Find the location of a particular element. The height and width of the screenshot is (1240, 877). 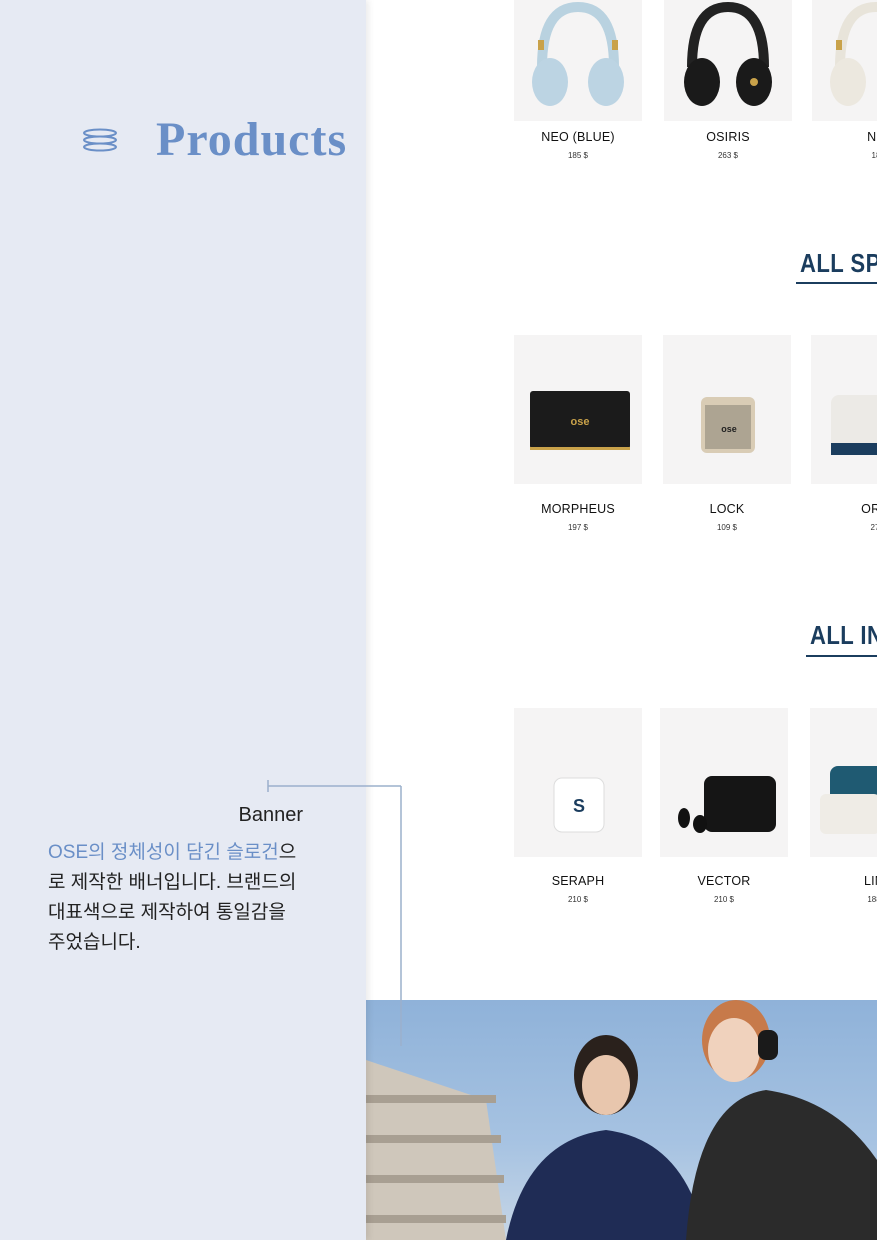

product-name: NE is located at coordinates (872, 137).